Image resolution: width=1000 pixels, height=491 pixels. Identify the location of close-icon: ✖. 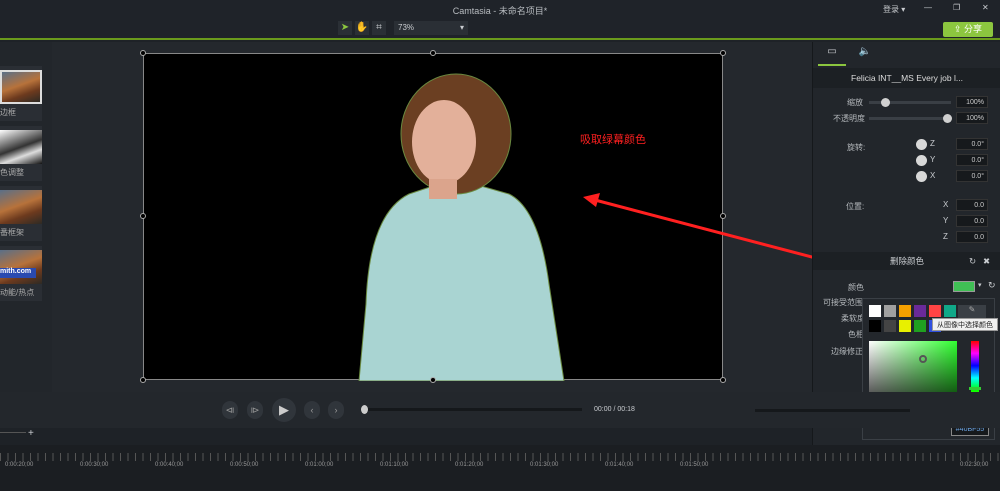
(986, 261).